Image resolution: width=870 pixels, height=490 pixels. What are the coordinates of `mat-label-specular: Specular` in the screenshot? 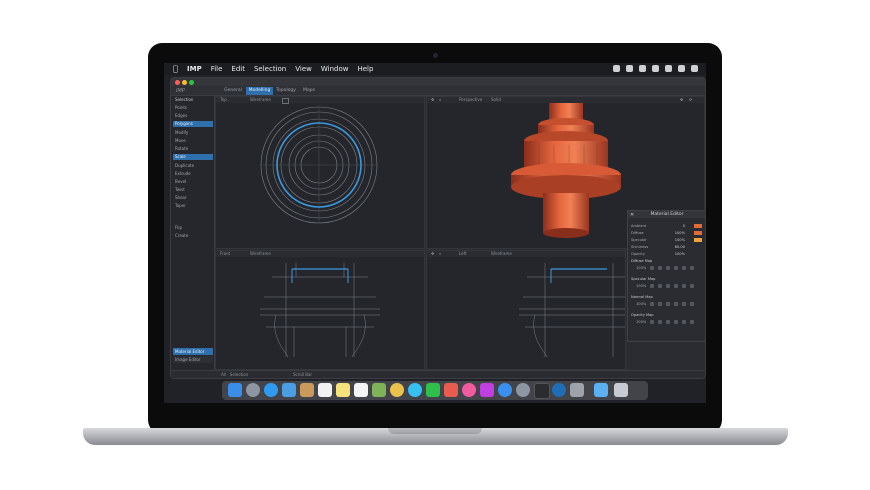 It's located at (639, 240).